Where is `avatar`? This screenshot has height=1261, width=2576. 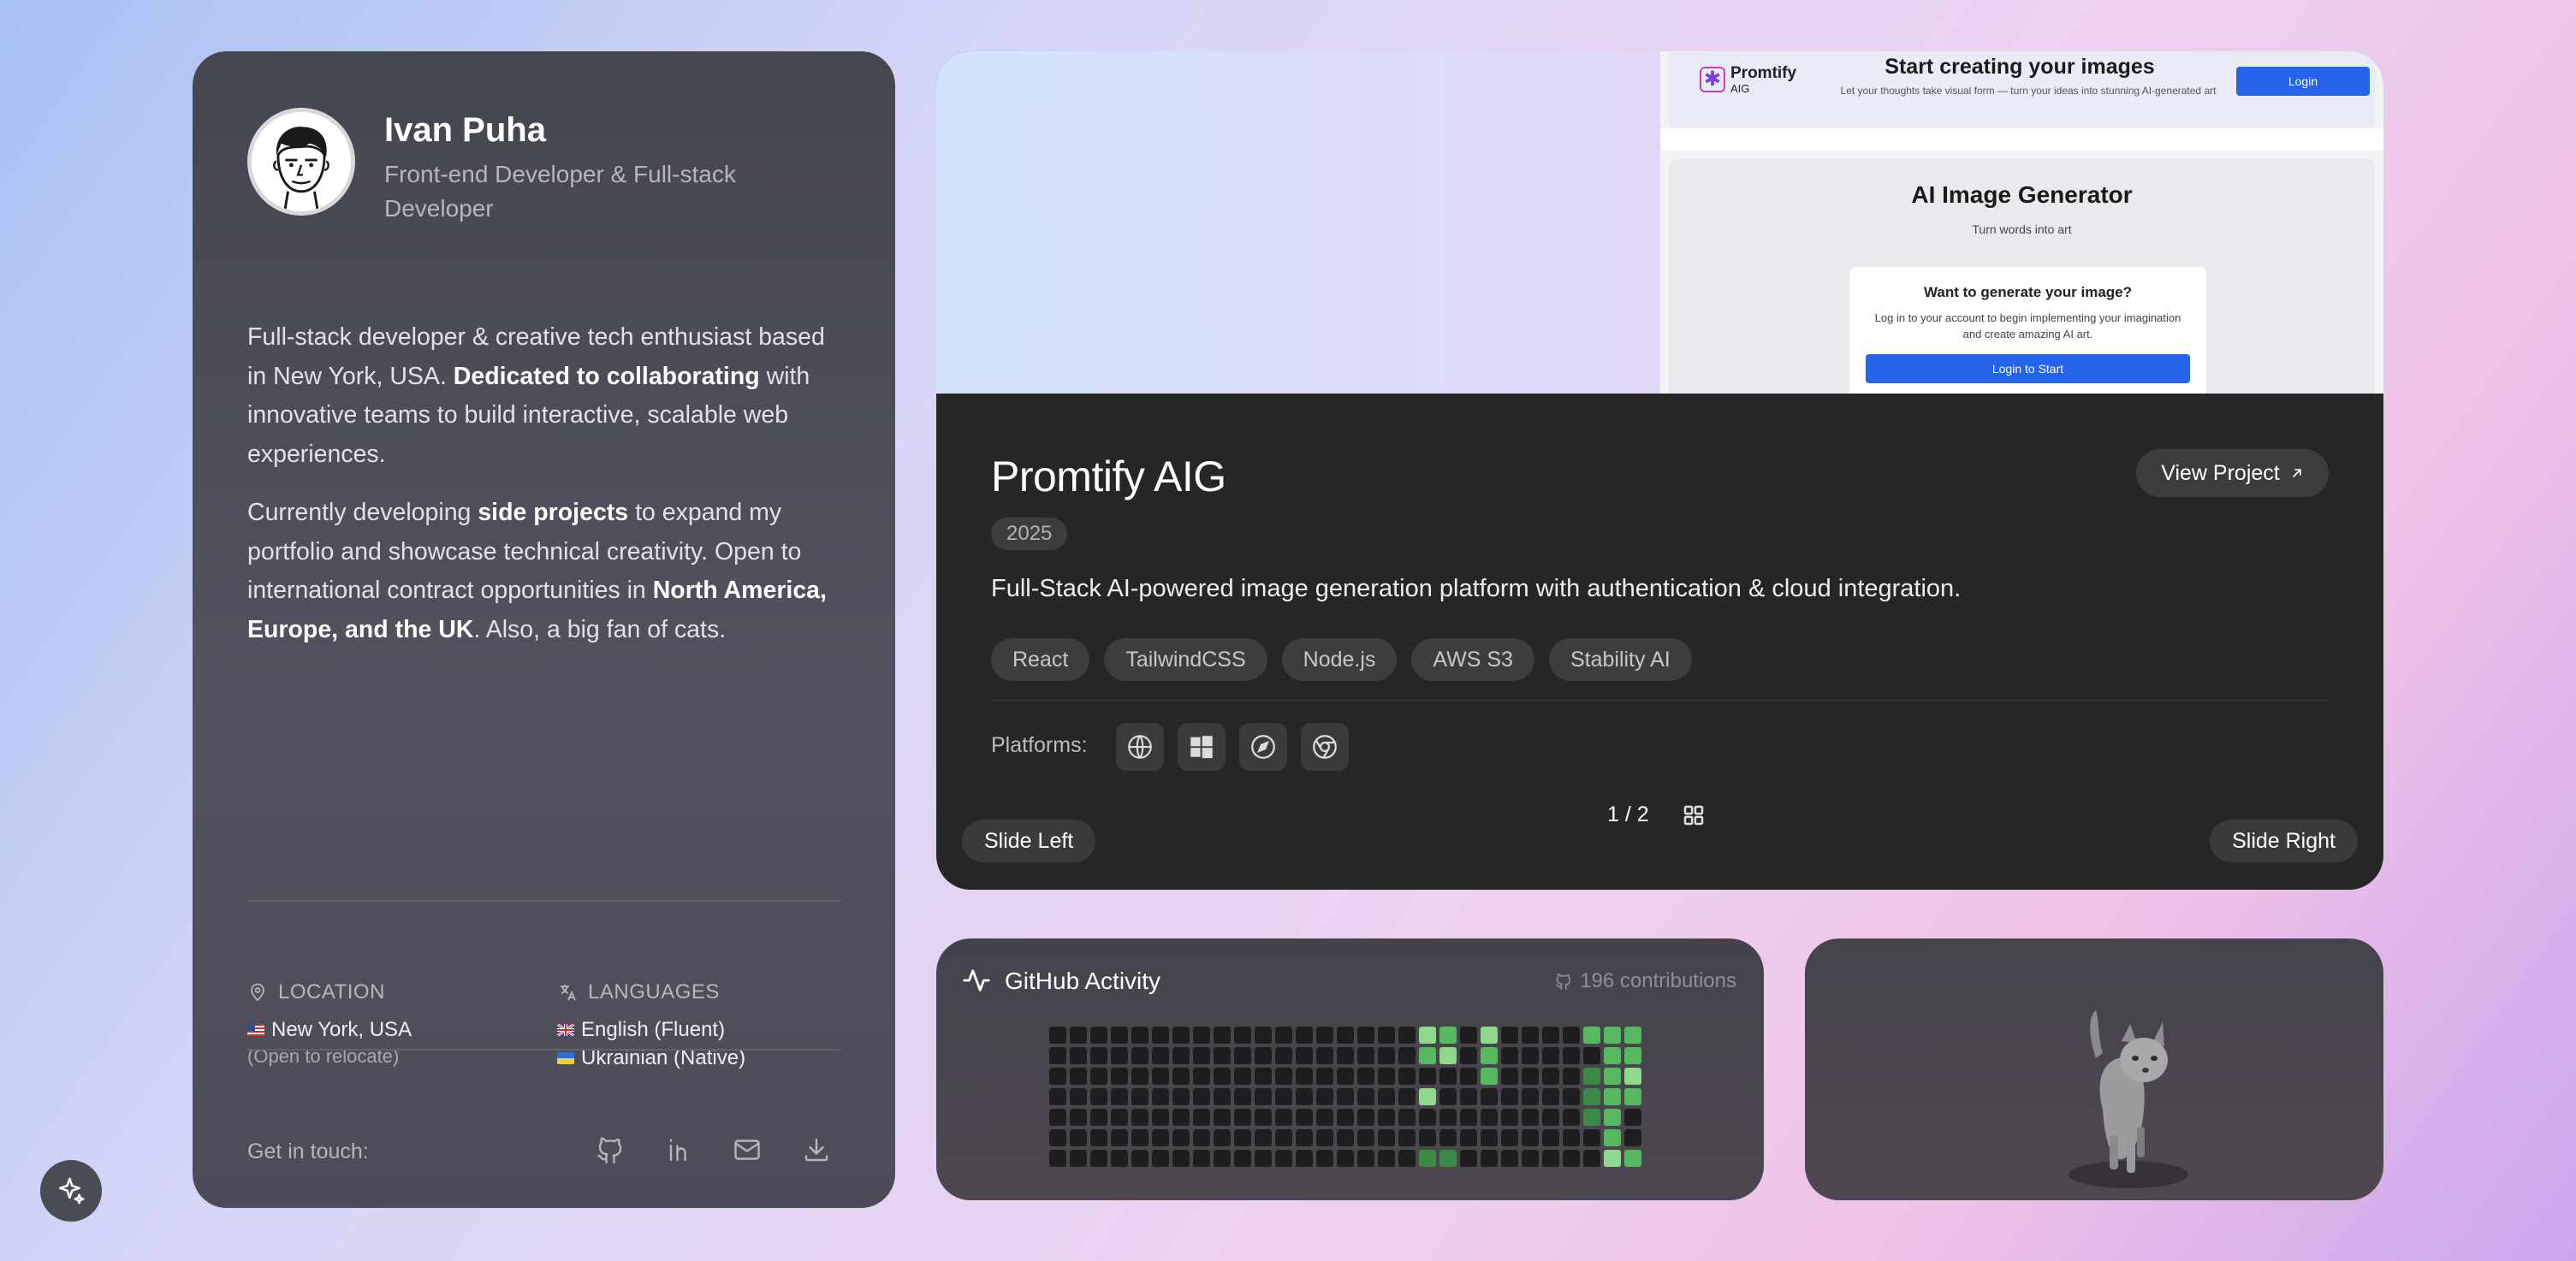
avatar is located at coordinates (301, 162).